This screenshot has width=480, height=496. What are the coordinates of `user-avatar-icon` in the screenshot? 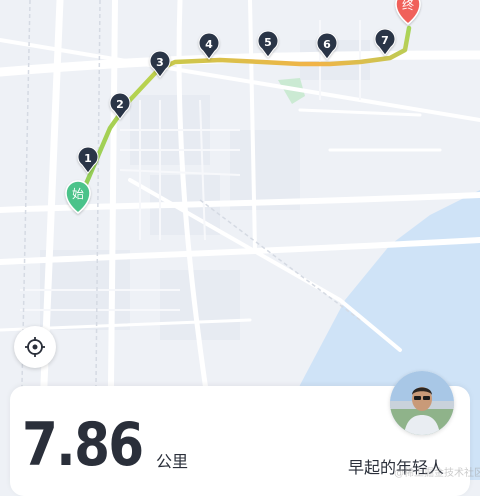 It's located at (422, 403).